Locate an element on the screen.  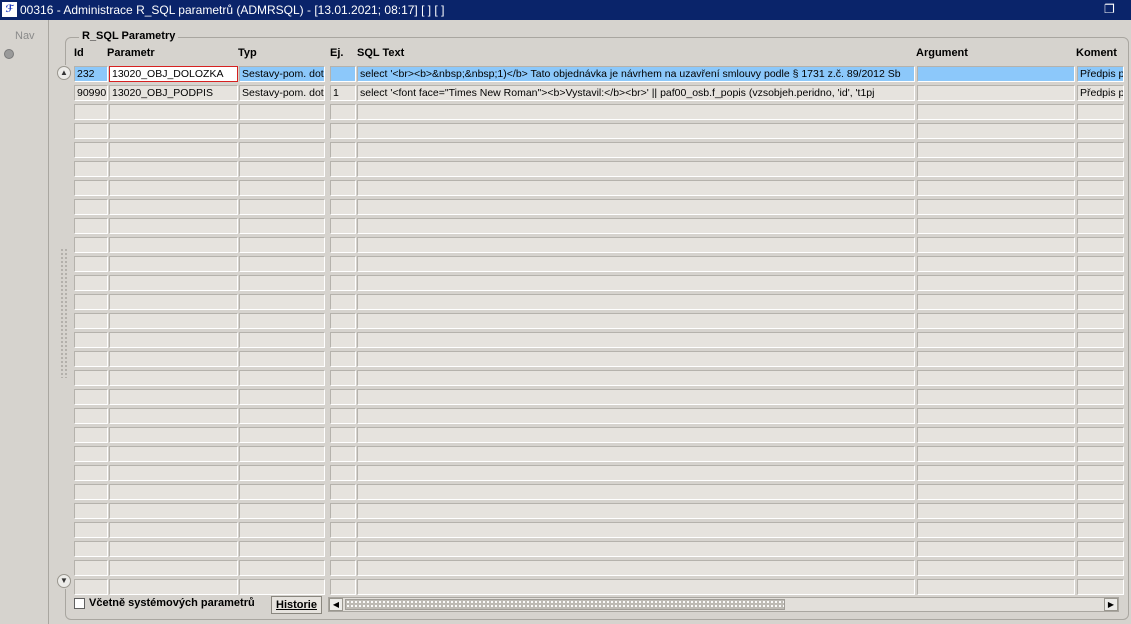
cell-id: 90990 is located at coordinates (91, 93).